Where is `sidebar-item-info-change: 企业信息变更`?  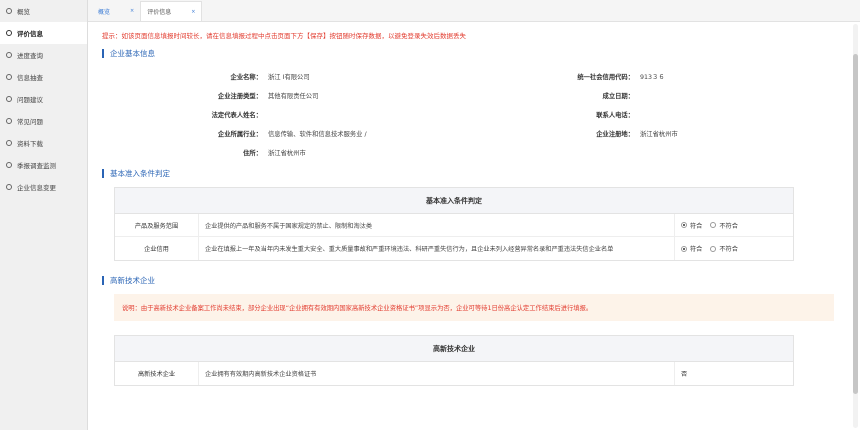 sidebar-item-info-change: 企业信息变更 is located at coordinates (43, 187).